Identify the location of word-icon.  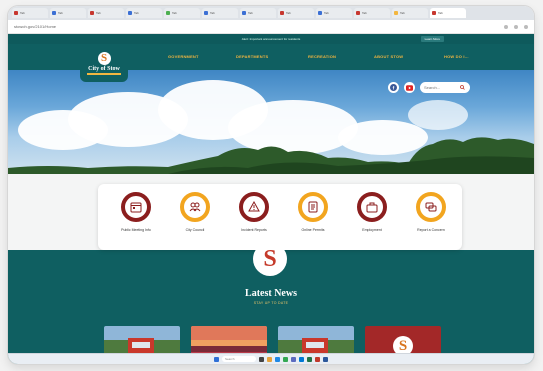
(325, 359).